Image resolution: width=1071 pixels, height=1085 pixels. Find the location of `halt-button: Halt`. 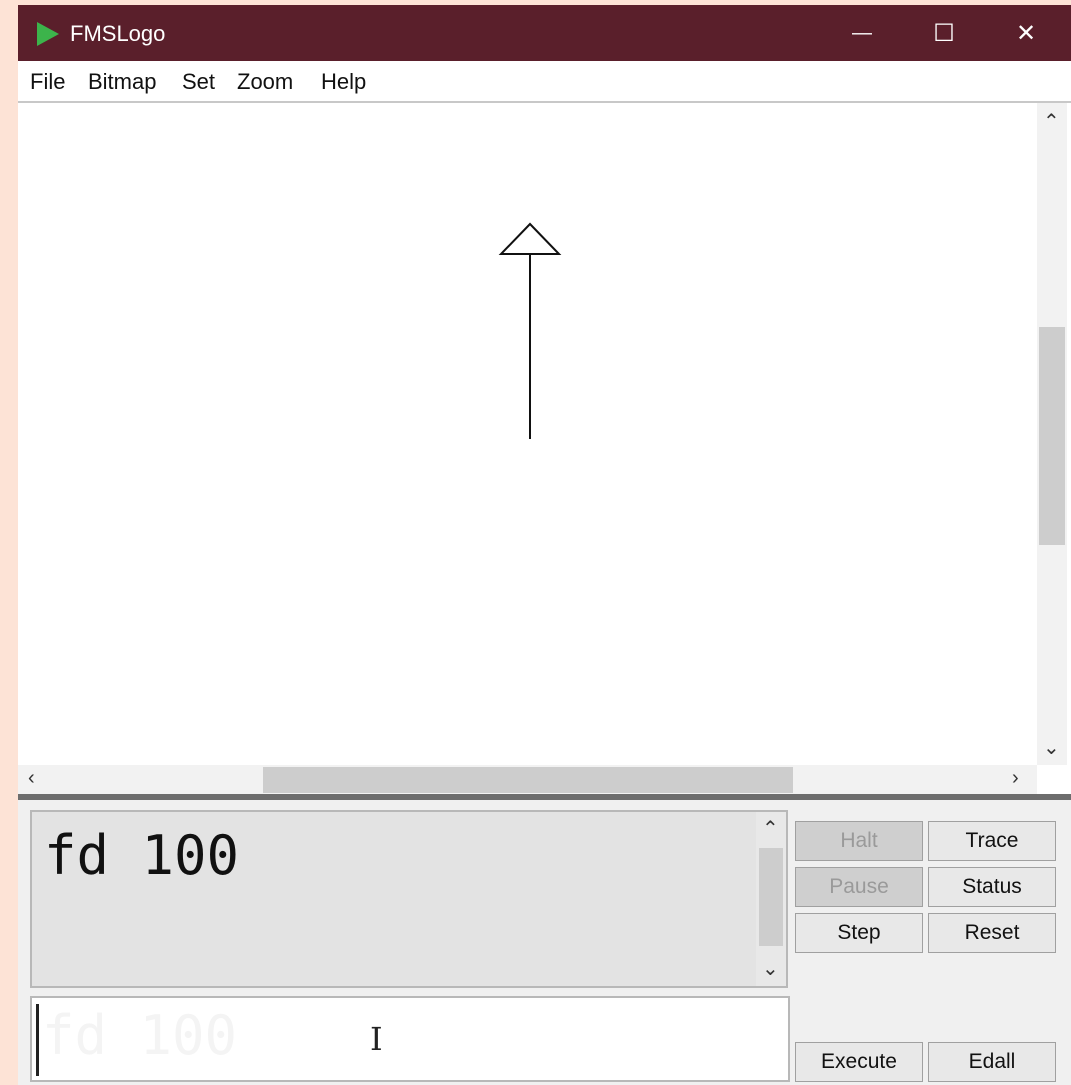

halt-button: Halt is located at coordinates (859, 841).